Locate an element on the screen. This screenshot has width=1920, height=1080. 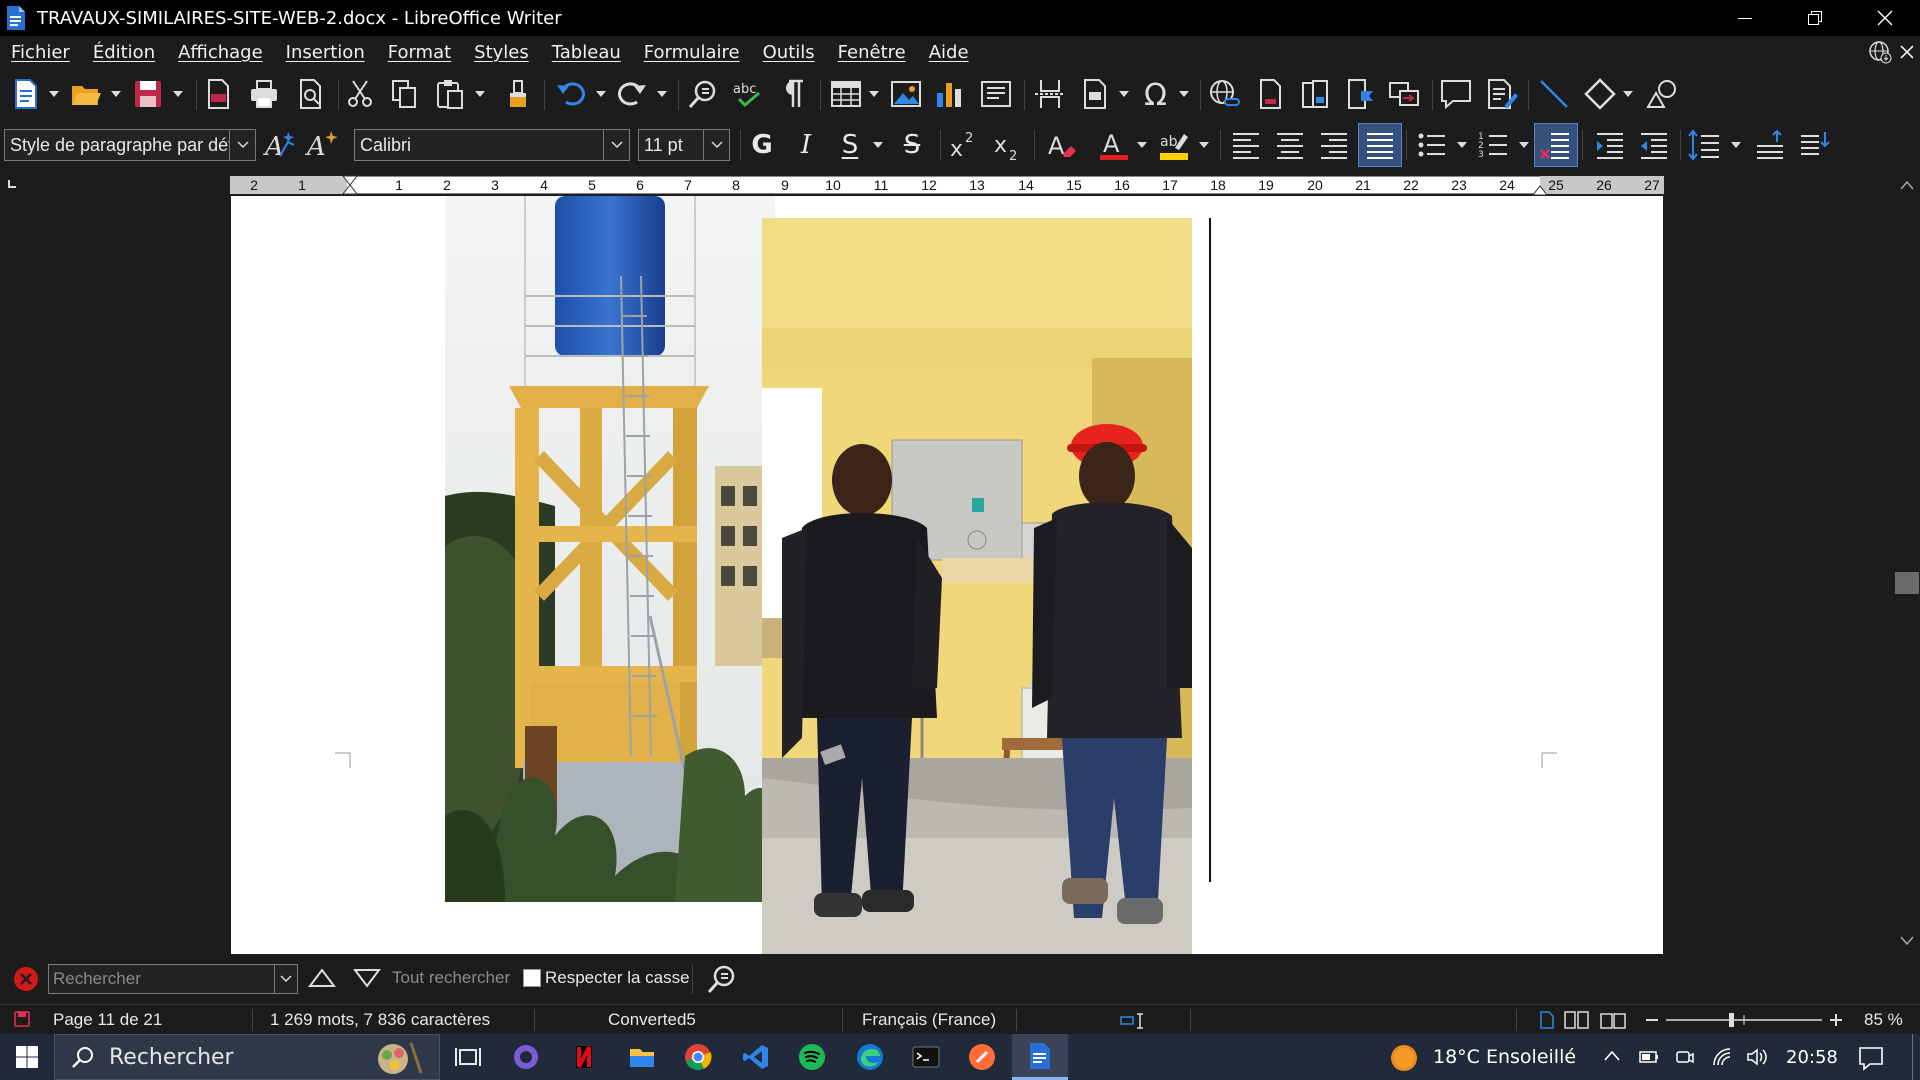
close-window-button is located at coordinates (1885, 18).